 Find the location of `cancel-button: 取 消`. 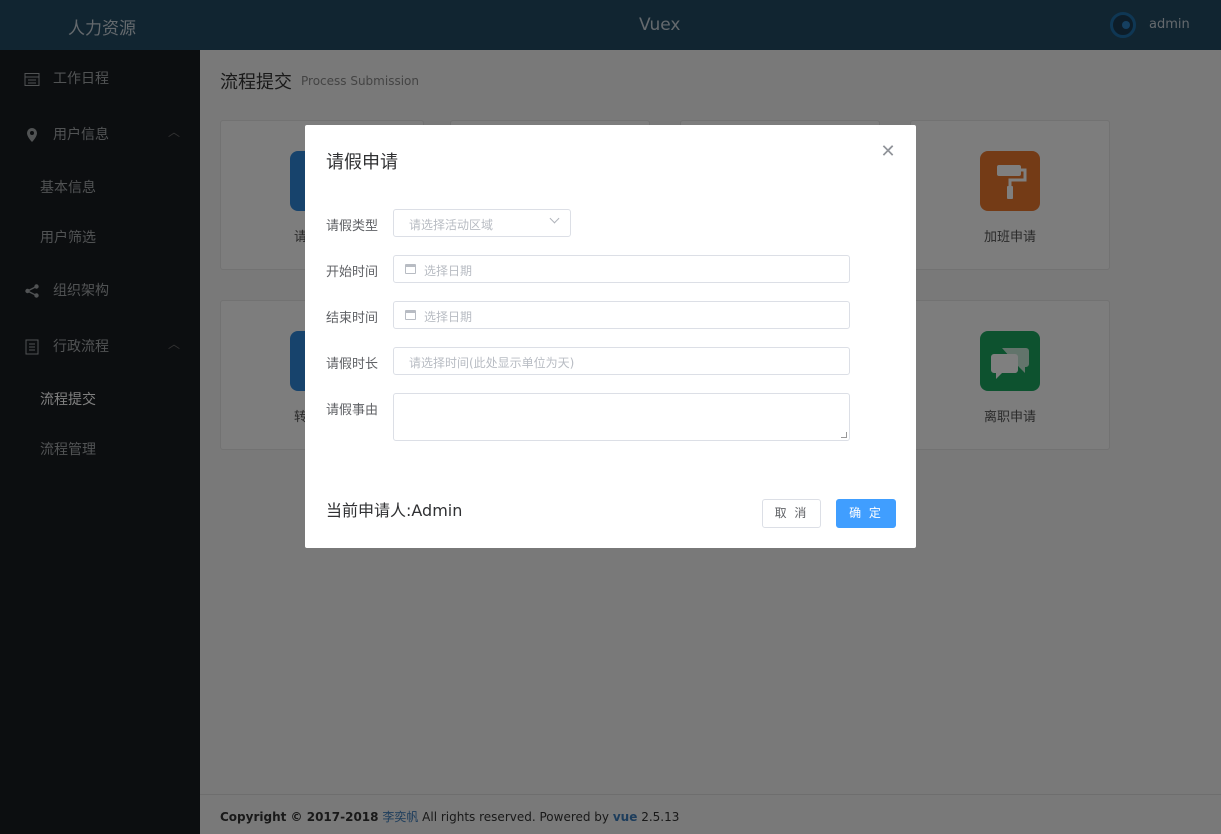

cancel-button: 取 消 is located at coordinates (791, 513).